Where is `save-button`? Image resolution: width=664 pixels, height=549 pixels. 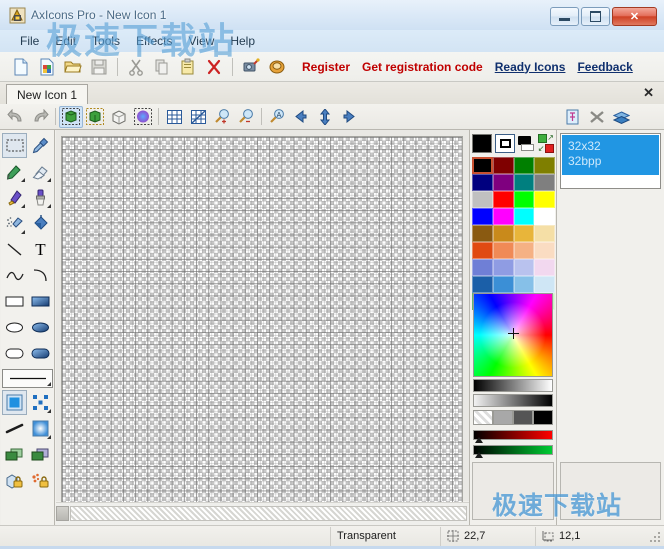 save-button is located at coordinates (99, 67).